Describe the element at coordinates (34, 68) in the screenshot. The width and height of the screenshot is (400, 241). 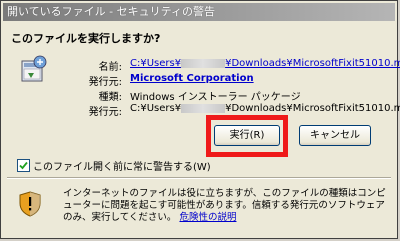
I see `installer-package-icon` at that location.